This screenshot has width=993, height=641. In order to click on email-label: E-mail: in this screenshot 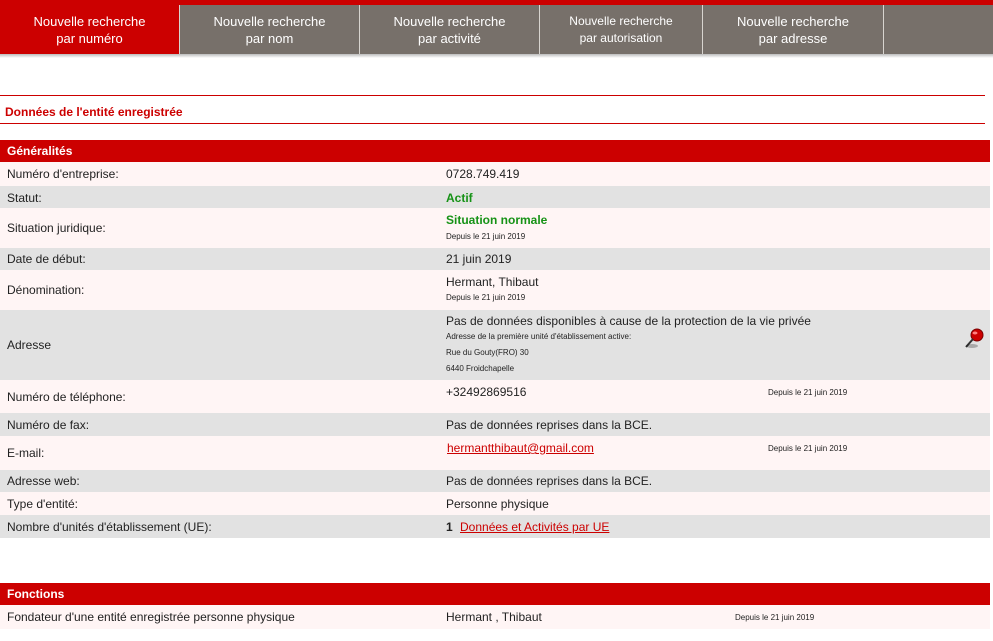, I will do `click(26, 453)`.